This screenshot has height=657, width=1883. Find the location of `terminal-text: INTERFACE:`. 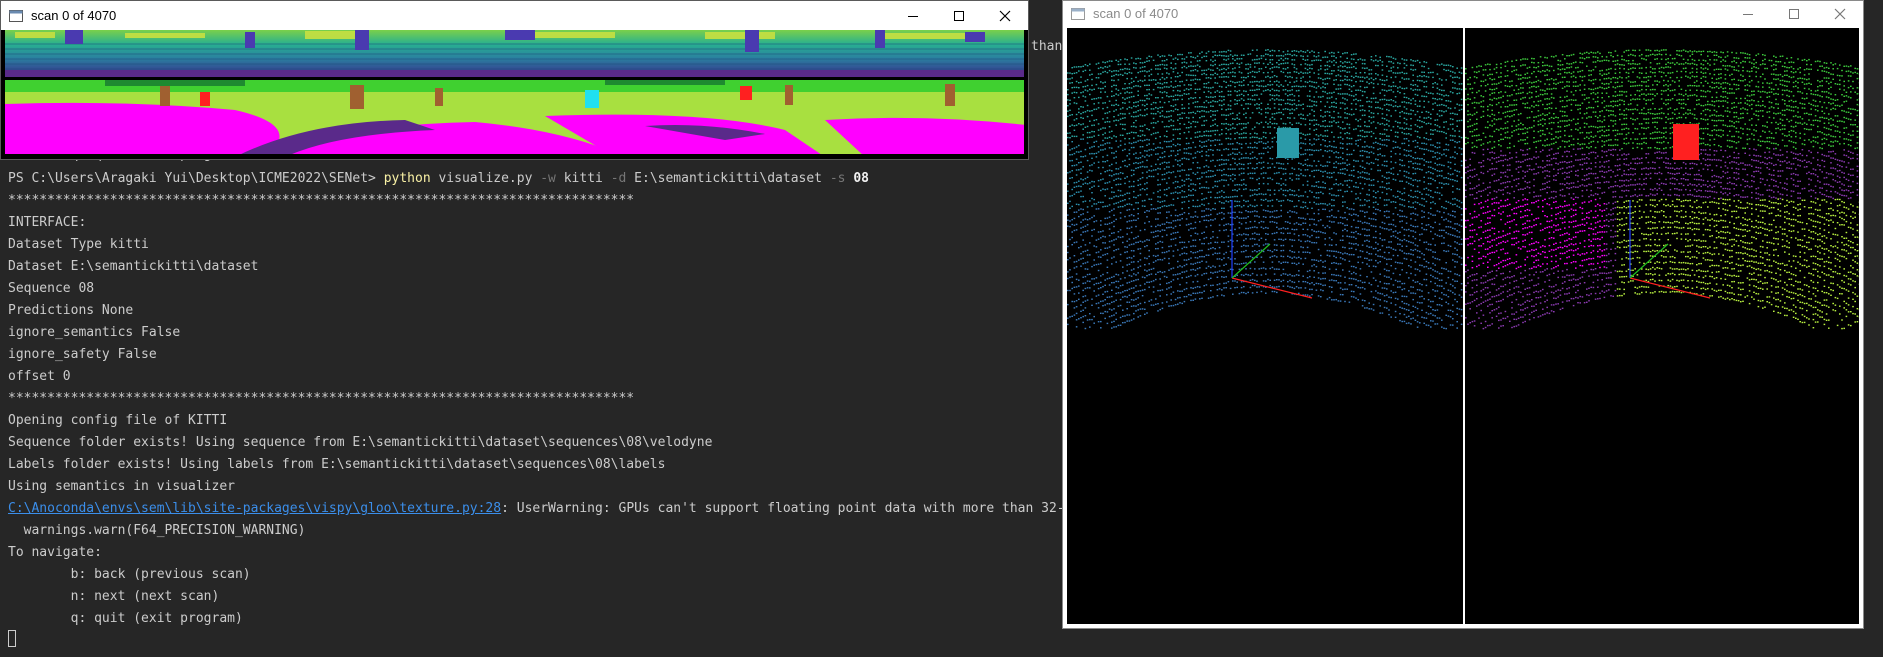

terminal-text: INTERFACE: is located at coordinates (47, 222).